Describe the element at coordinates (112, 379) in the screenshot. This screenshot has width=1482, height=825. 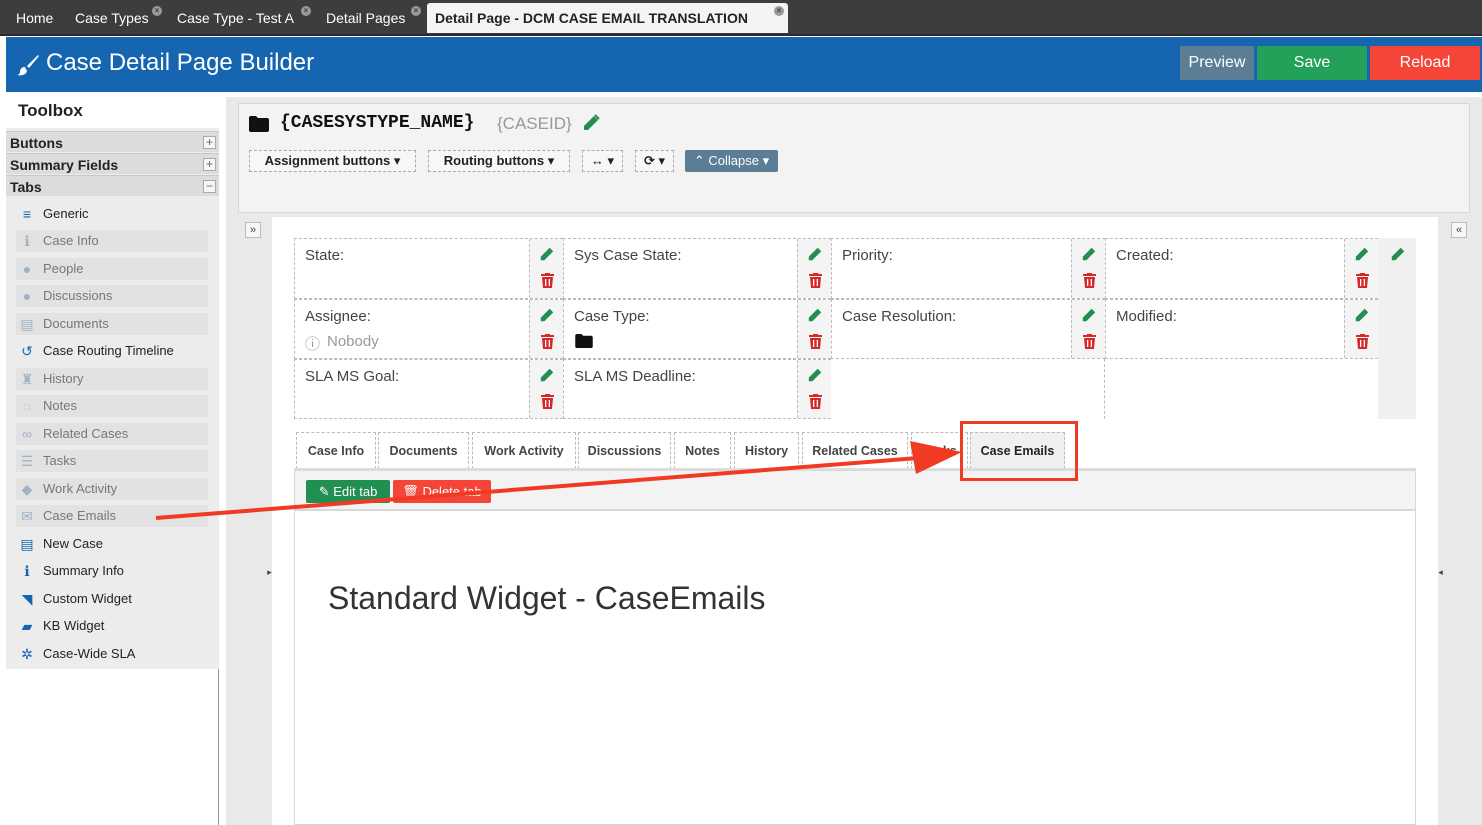
I see `toolbox-item-history: ♜ History` at that location.